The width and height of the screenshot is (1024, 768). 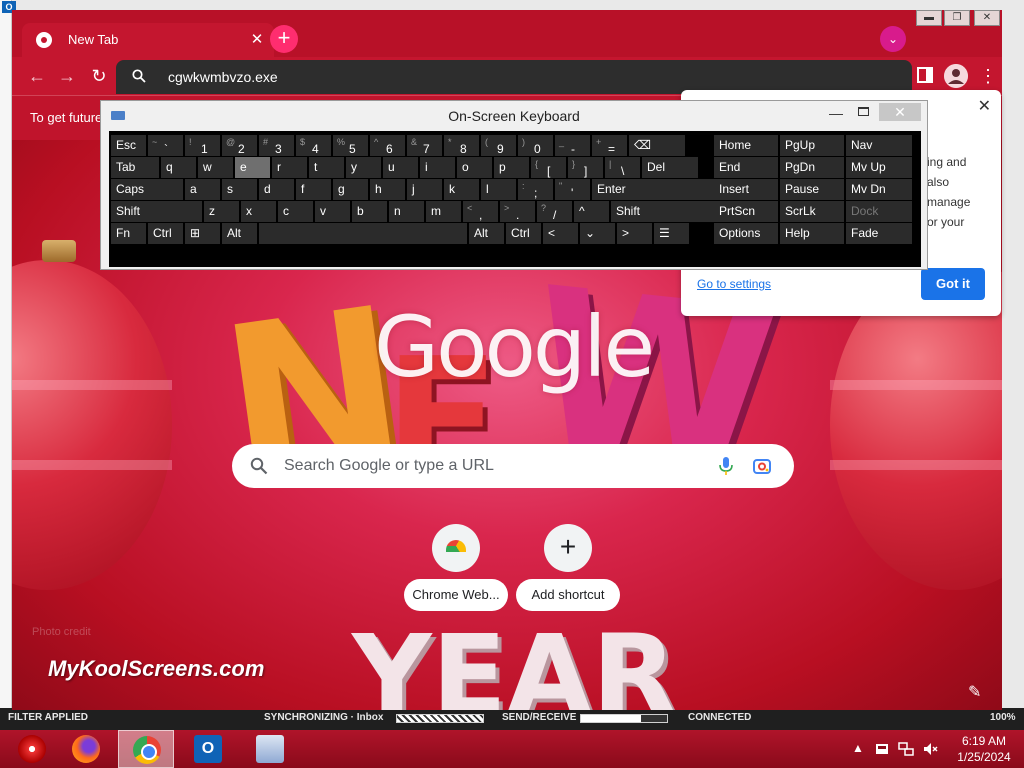 What do you see at coordinates (99, 76) in the screenshot?
I see `refresh-icon: ↻` at bounding box center [99, 76].